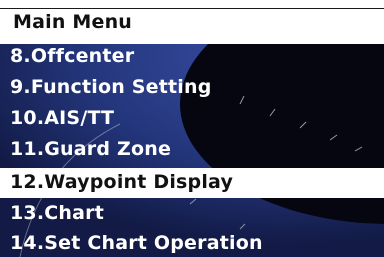 This screenshot has width=384, height=257. What do you see at coordinates (136, 243) in the screenshot?
I see `menu-item-label: 14.Set Chart Operation` at bounding box center [136, 243].